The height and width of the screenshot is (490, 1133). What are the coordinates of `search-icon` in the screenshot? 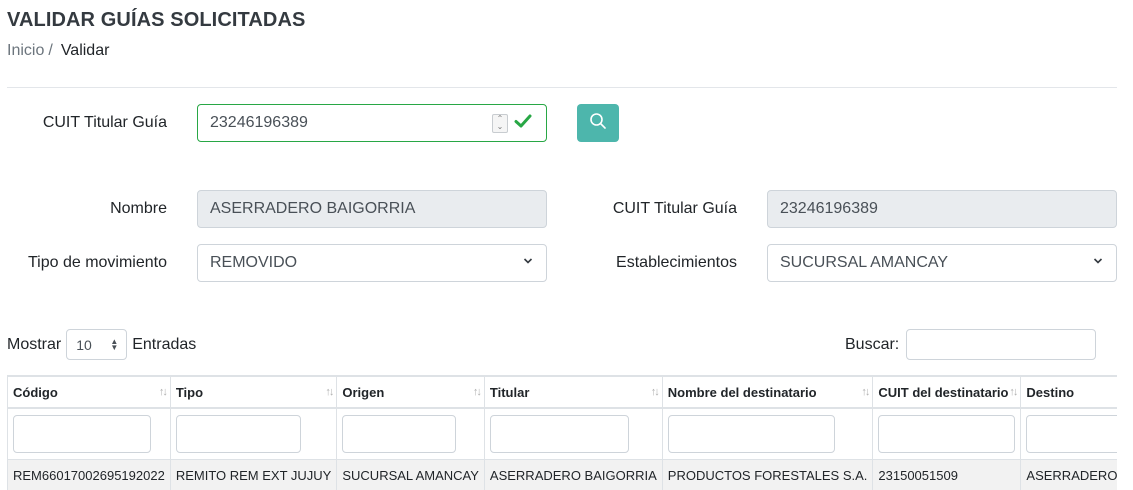 It's located at (598, 123).